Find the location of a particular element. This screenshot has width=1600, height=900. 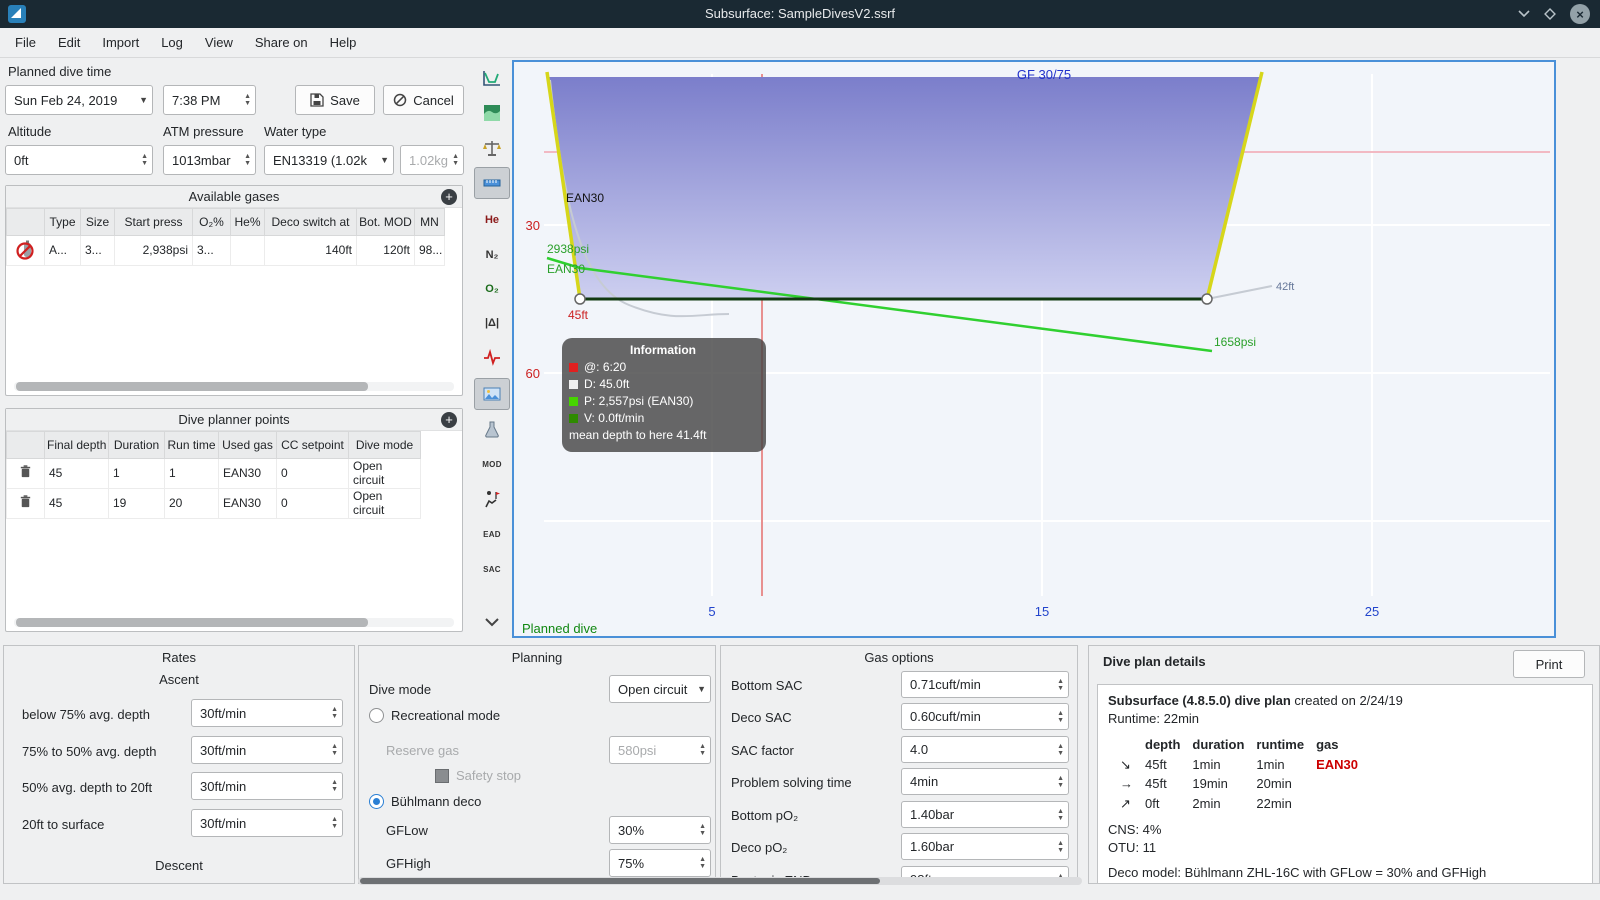

add-gas-button: + is located at coordinates (449, 197).